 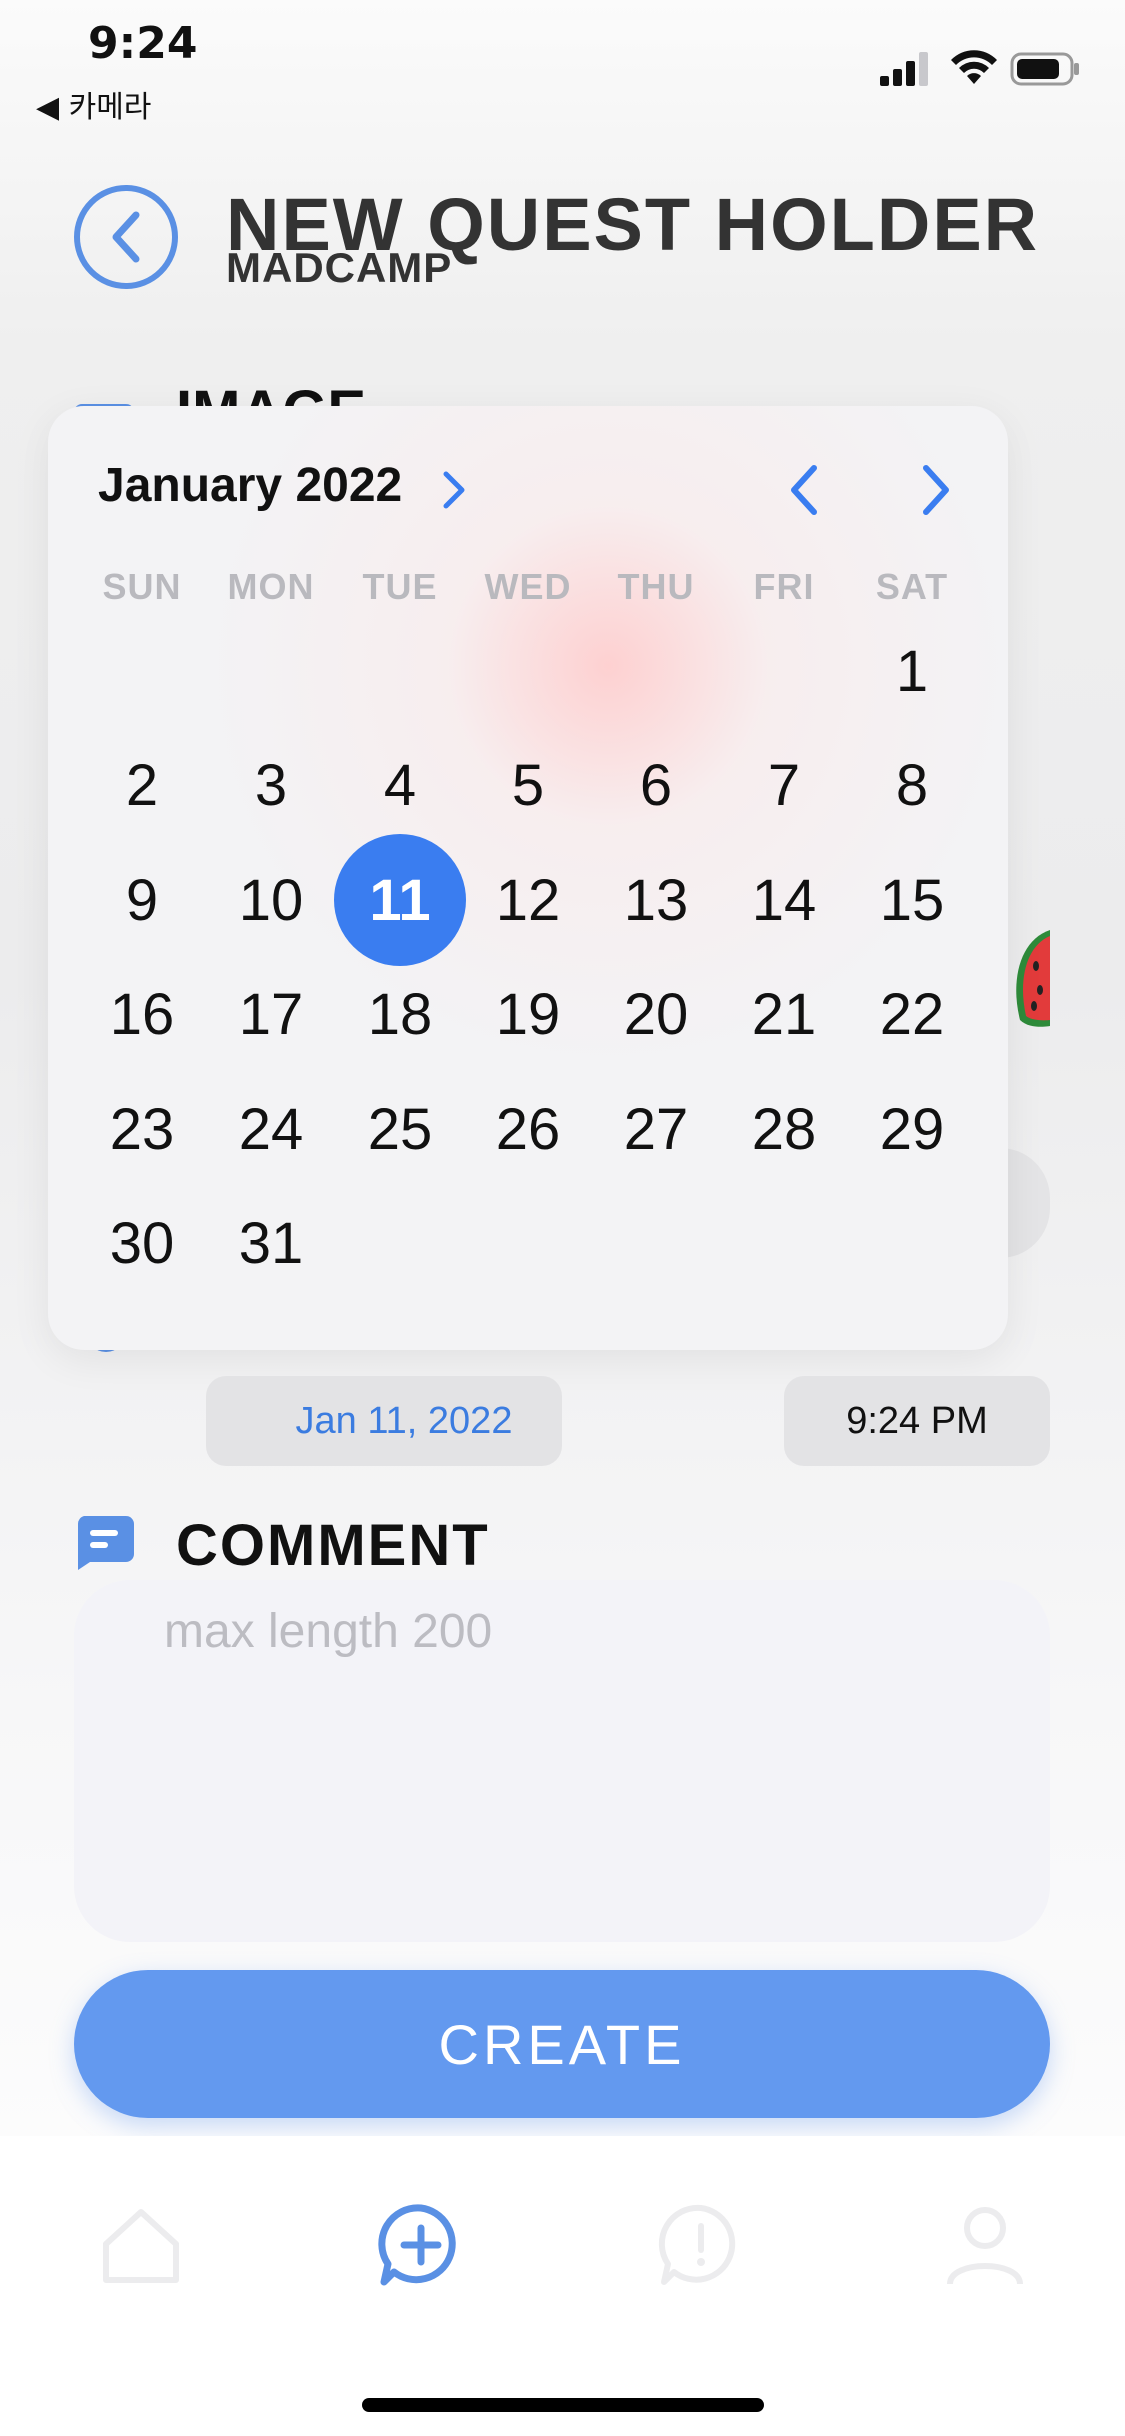 I want to click on calendar-day-number: 25, so click(x=400, y=1129).